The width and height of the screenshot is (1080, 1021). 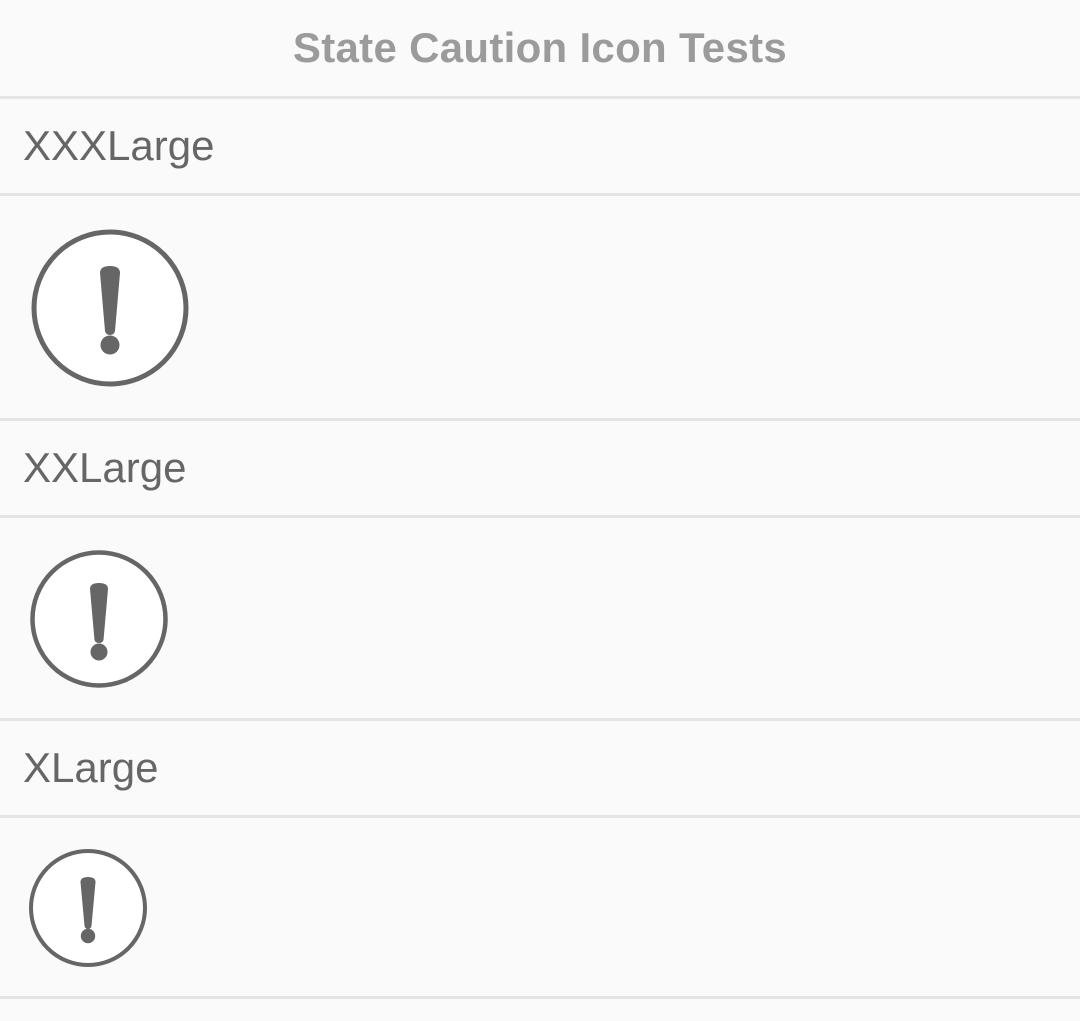 I want to click on section-label: XXLarge, so click(x=105, y=467).